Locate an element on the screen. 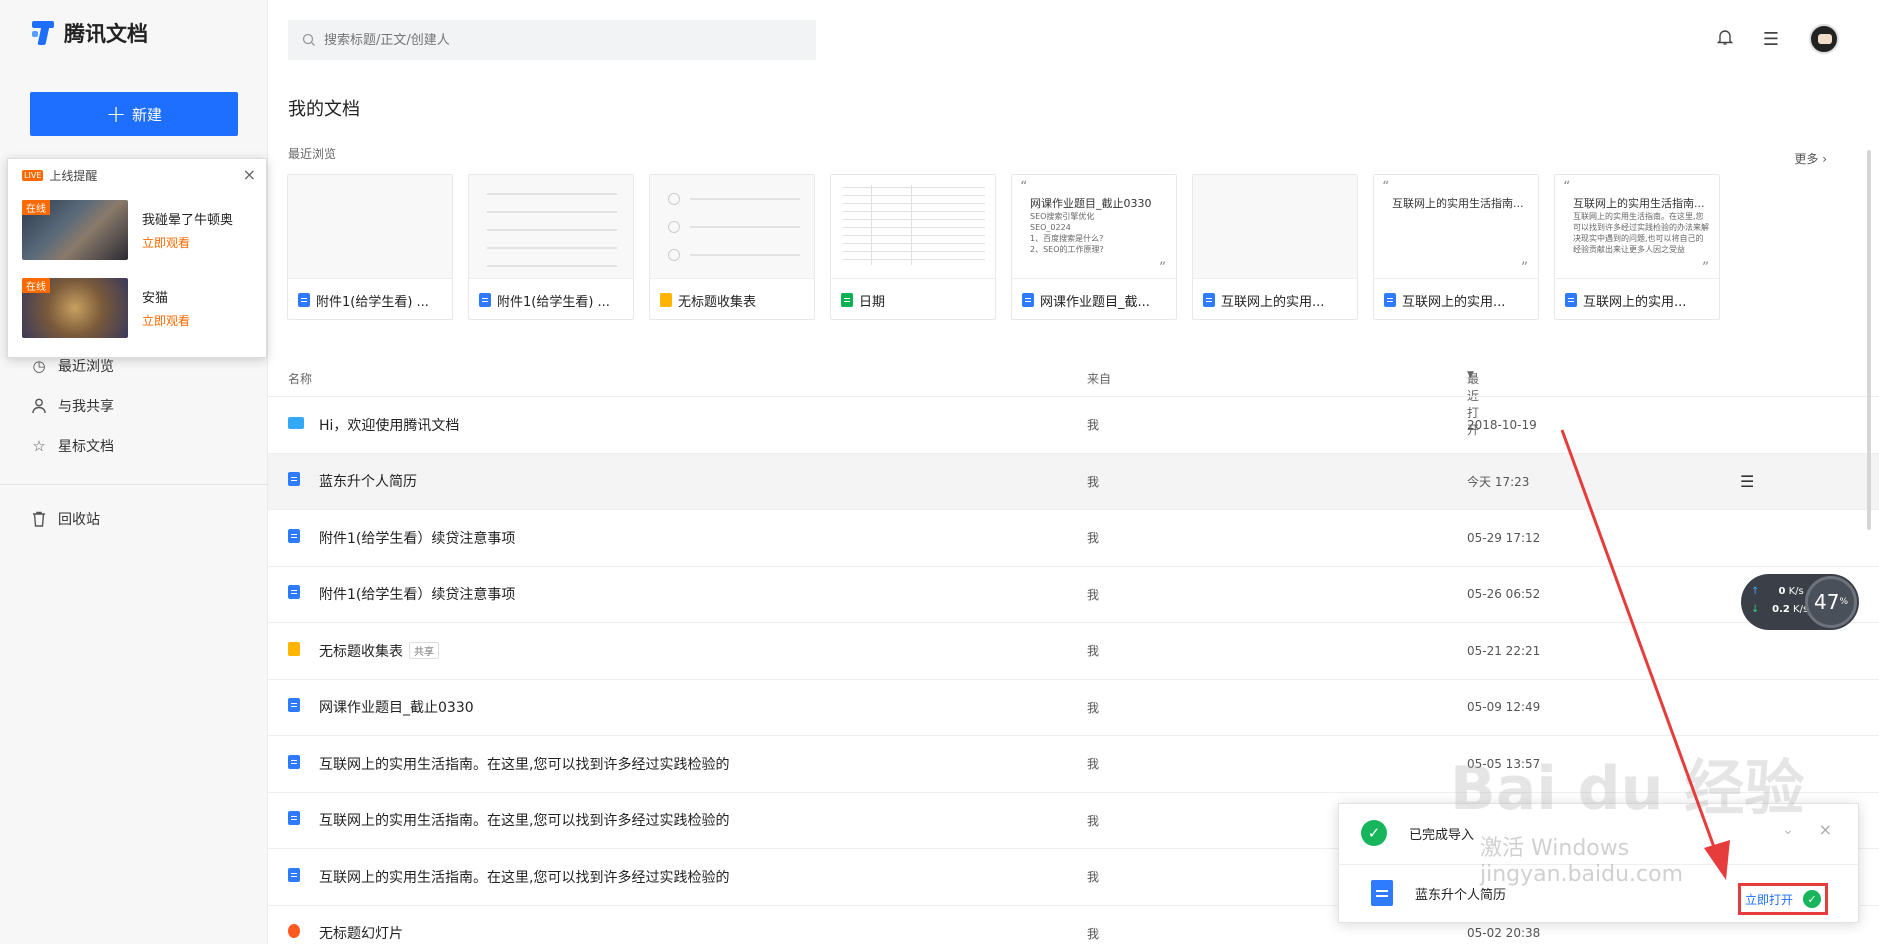  table-row: 附件1(给学生看）续贷注意事项 我 05-26 06:52 is located at coordinates (1073, 594).